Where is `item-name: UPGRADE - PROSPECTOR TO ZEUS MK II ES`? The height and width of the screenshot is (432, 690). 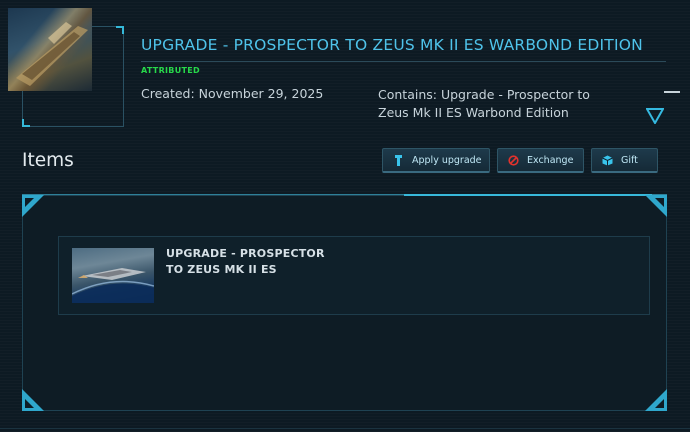 item-name: UPGRADE - PROSPECTOR TO ZEUS MK II ES is located at coordinates (245, 261).